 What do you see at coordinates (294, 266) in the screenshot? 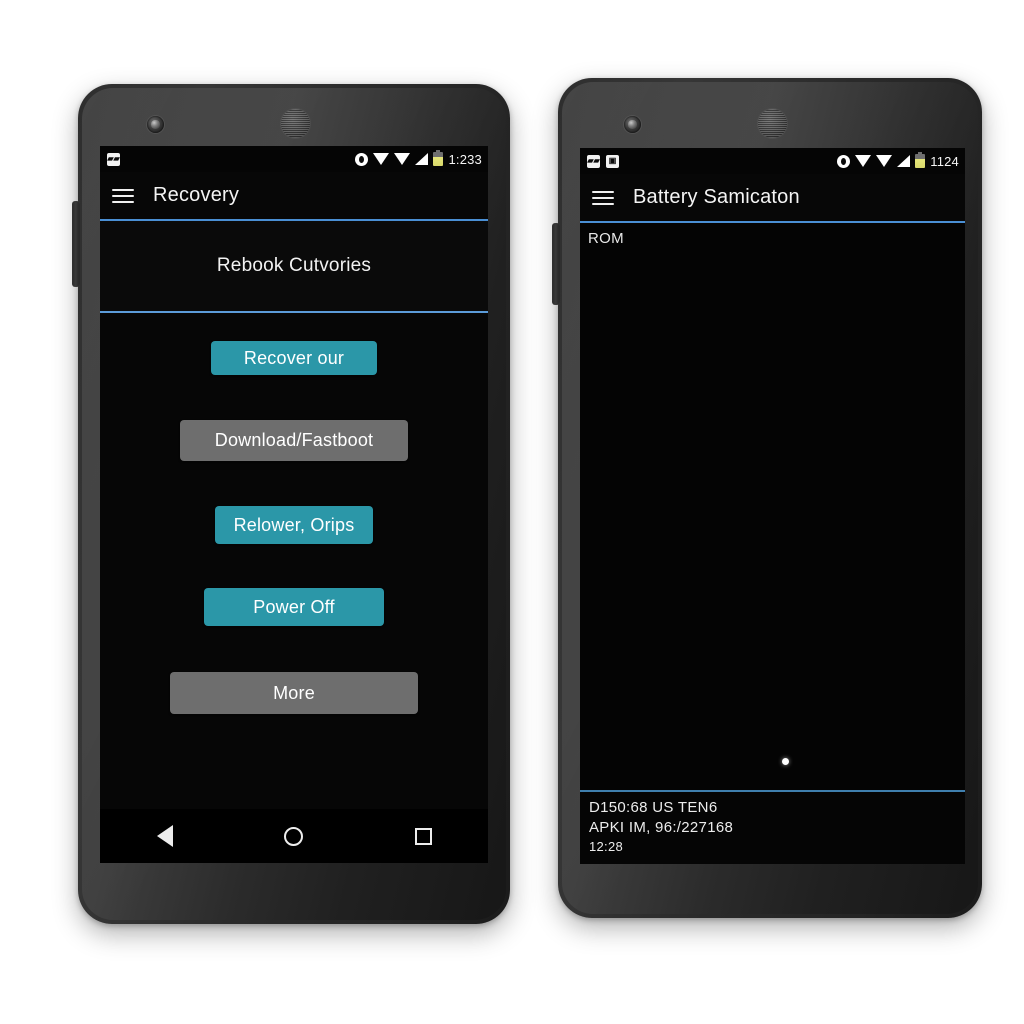
I see `section-header: Rebook Cutvories` at bounding box center [294, 266].